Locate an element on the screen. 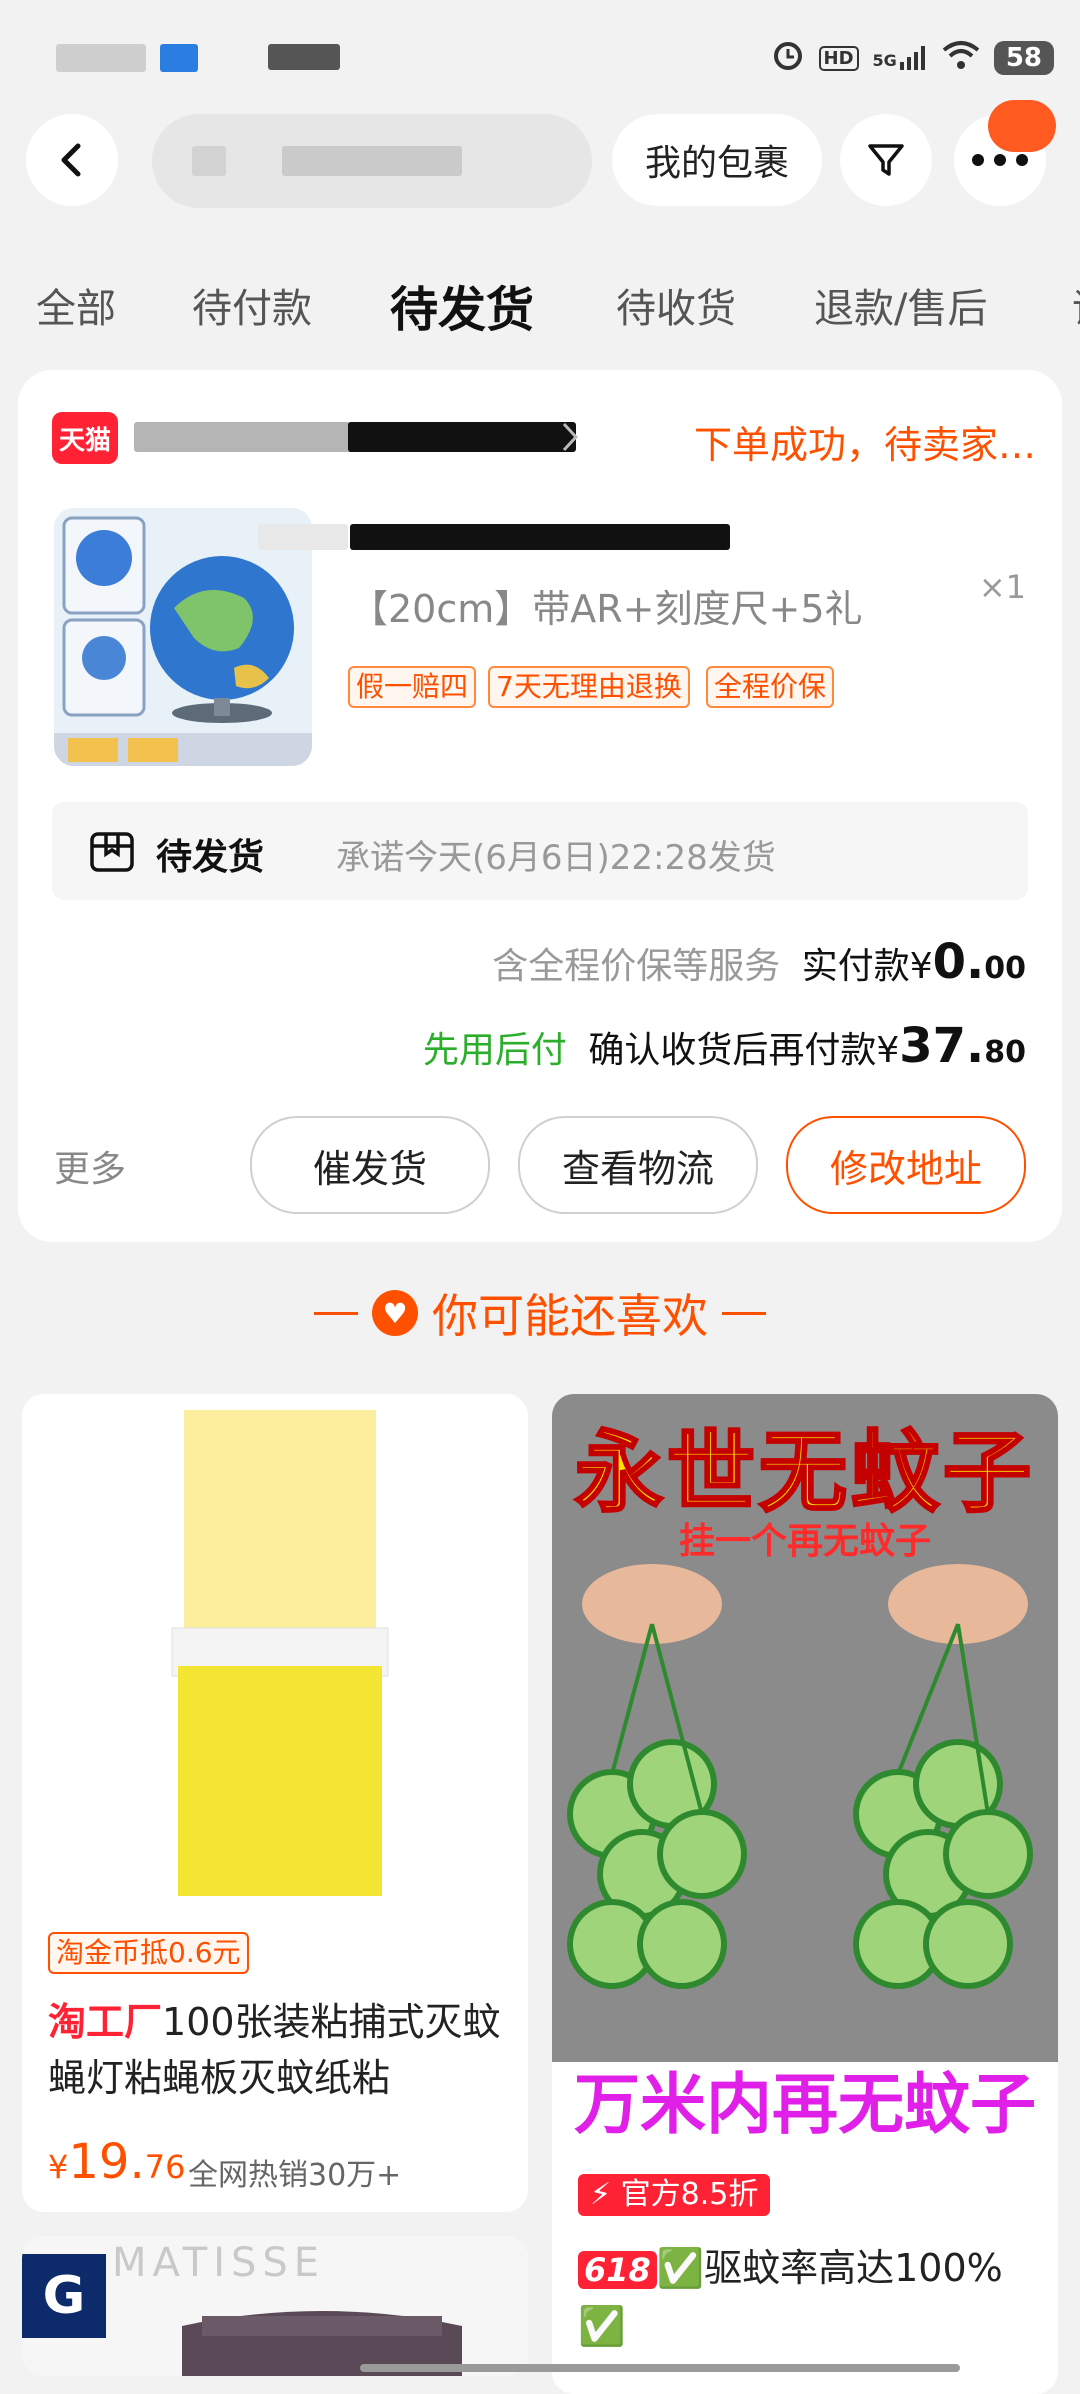 The width and height of the screenshot is (1080, 2394). tmall-logo: 天猫 is located at coordinates (85, 438).